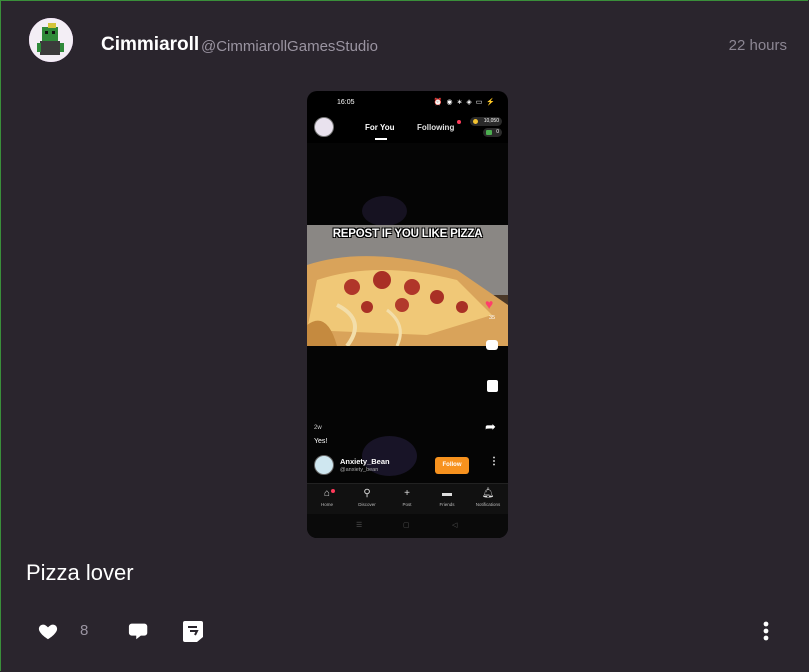 This screenshot has width=809, height=672. What do you see at coordinates (757, 45) in the screenshot?
I see `post-timestamp: 22 hours` at bounding box center [757, 45].